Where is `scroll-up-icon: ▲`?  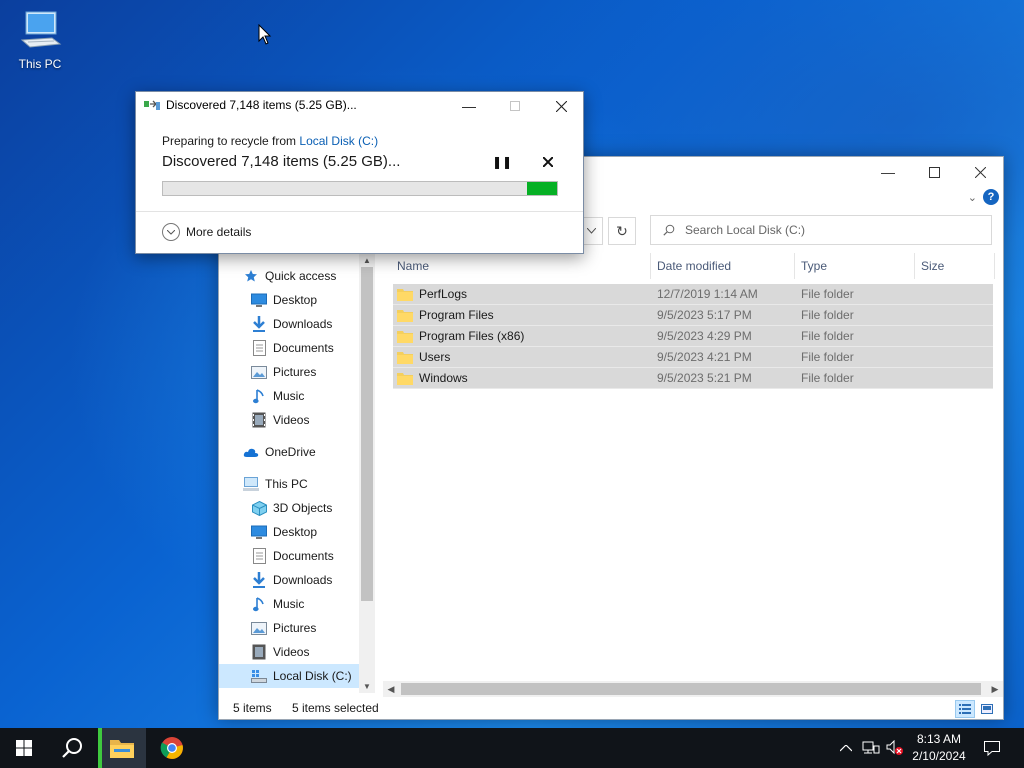 scroll-up-icon: ▲ is located at coordinates (367, 260).